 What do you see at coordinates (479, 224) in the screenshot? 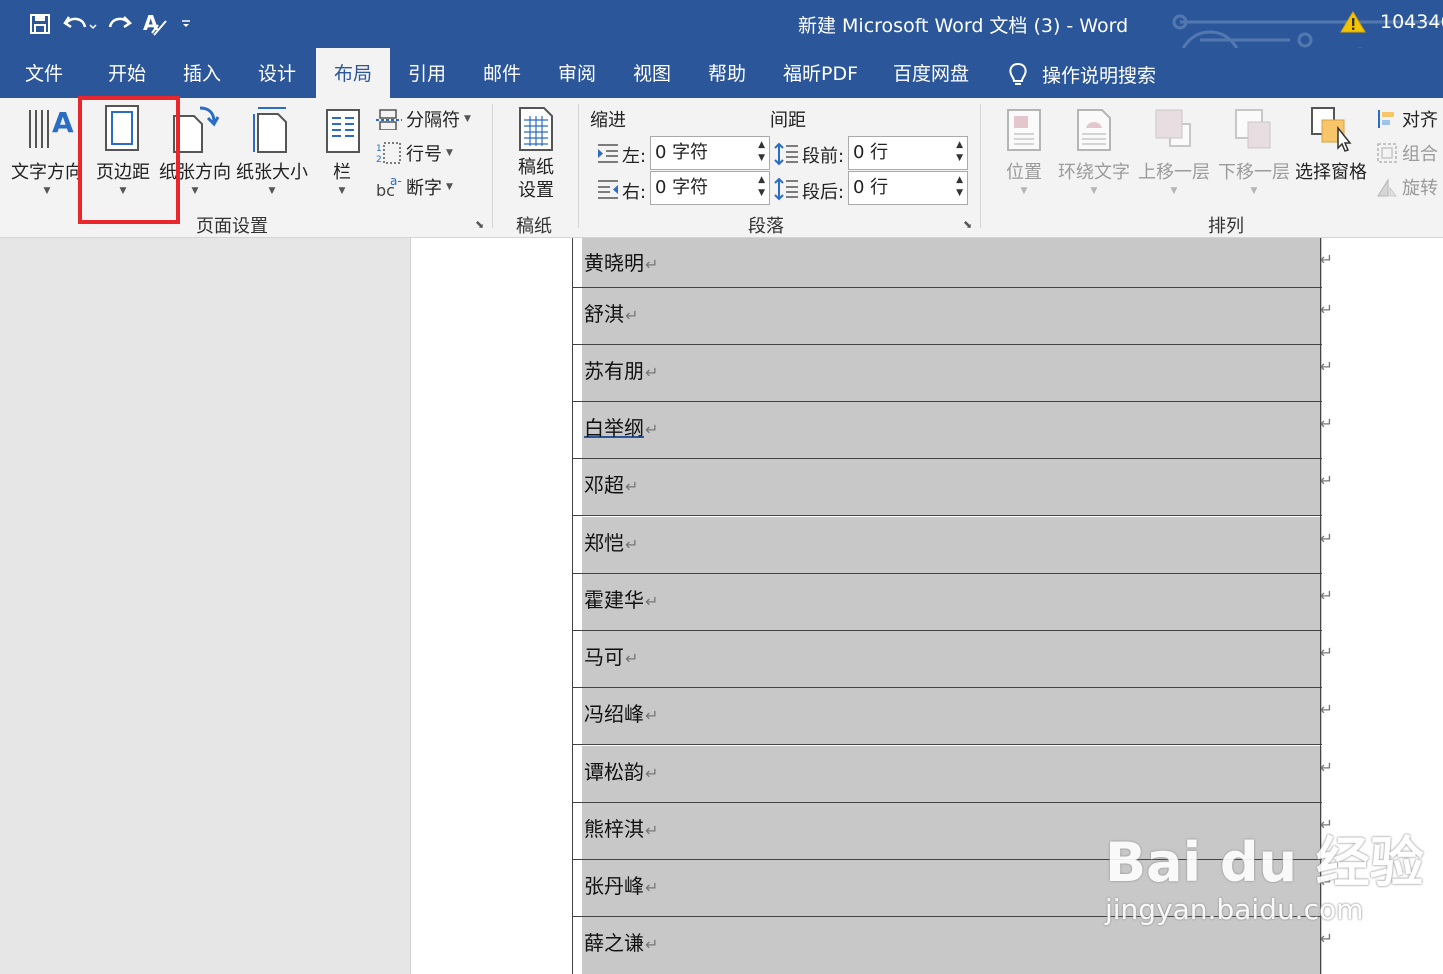
I see `page-setup-dialog-launcher: ⬊` at bounding box center [479, 224].